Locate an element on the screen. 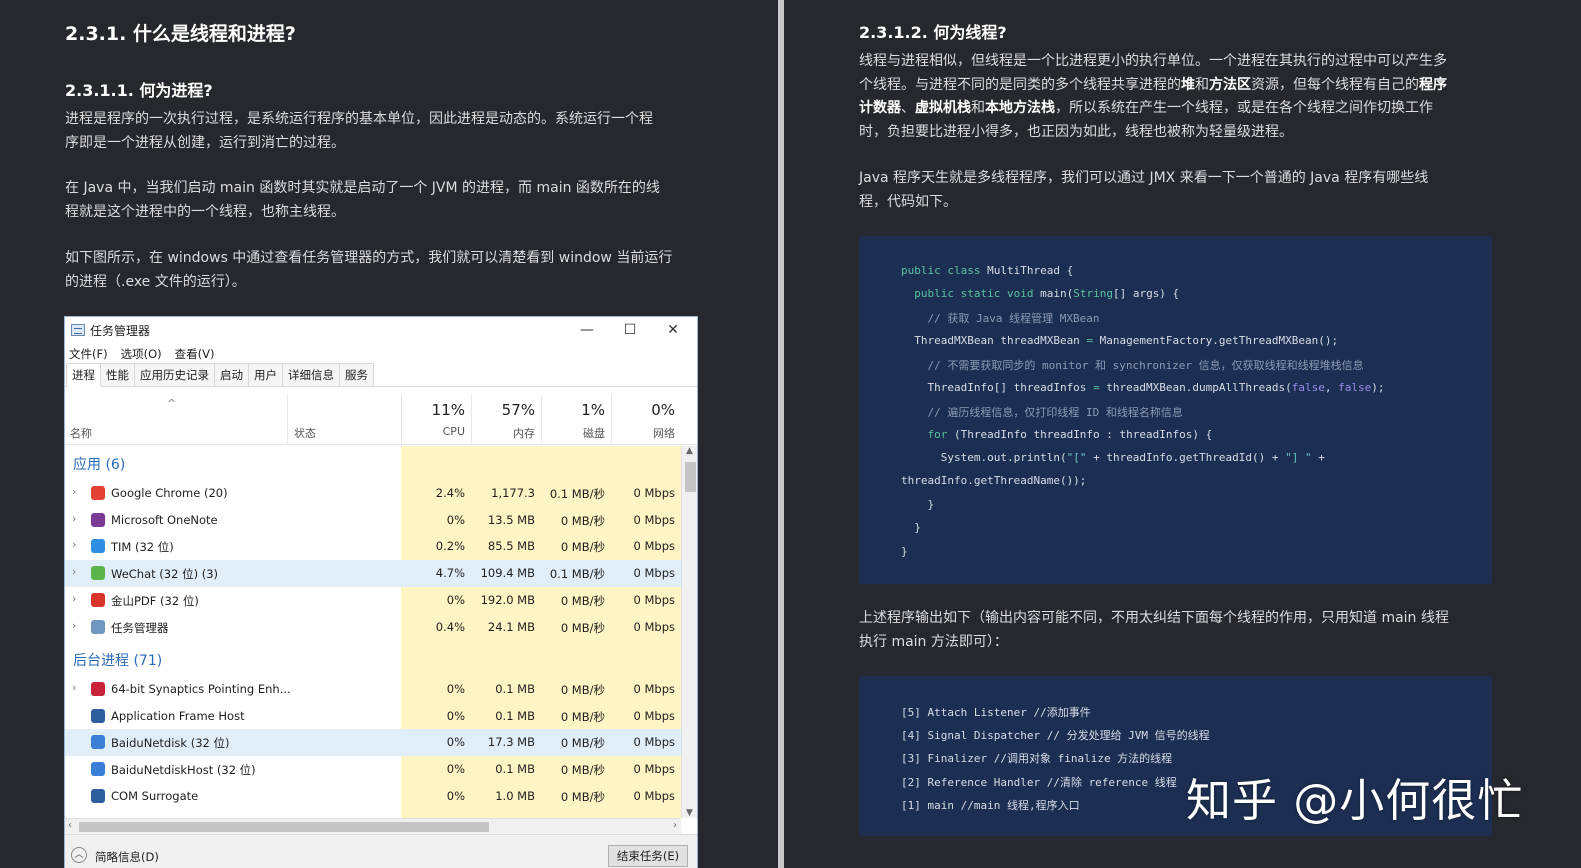 Image resolution: width=1581 pixels, height=868 pixels. end-task-button: 结束任务(E) is located at coordinates (648, 856).